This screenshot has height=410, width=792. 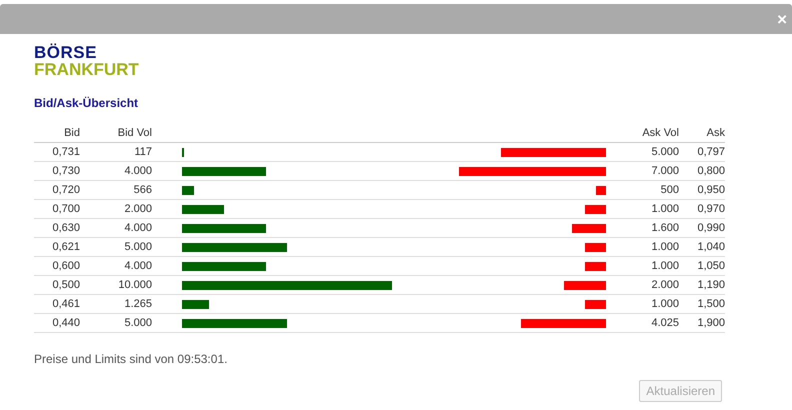 I want to click on table-cell-text: 1,040, so click(x=711, y=247).